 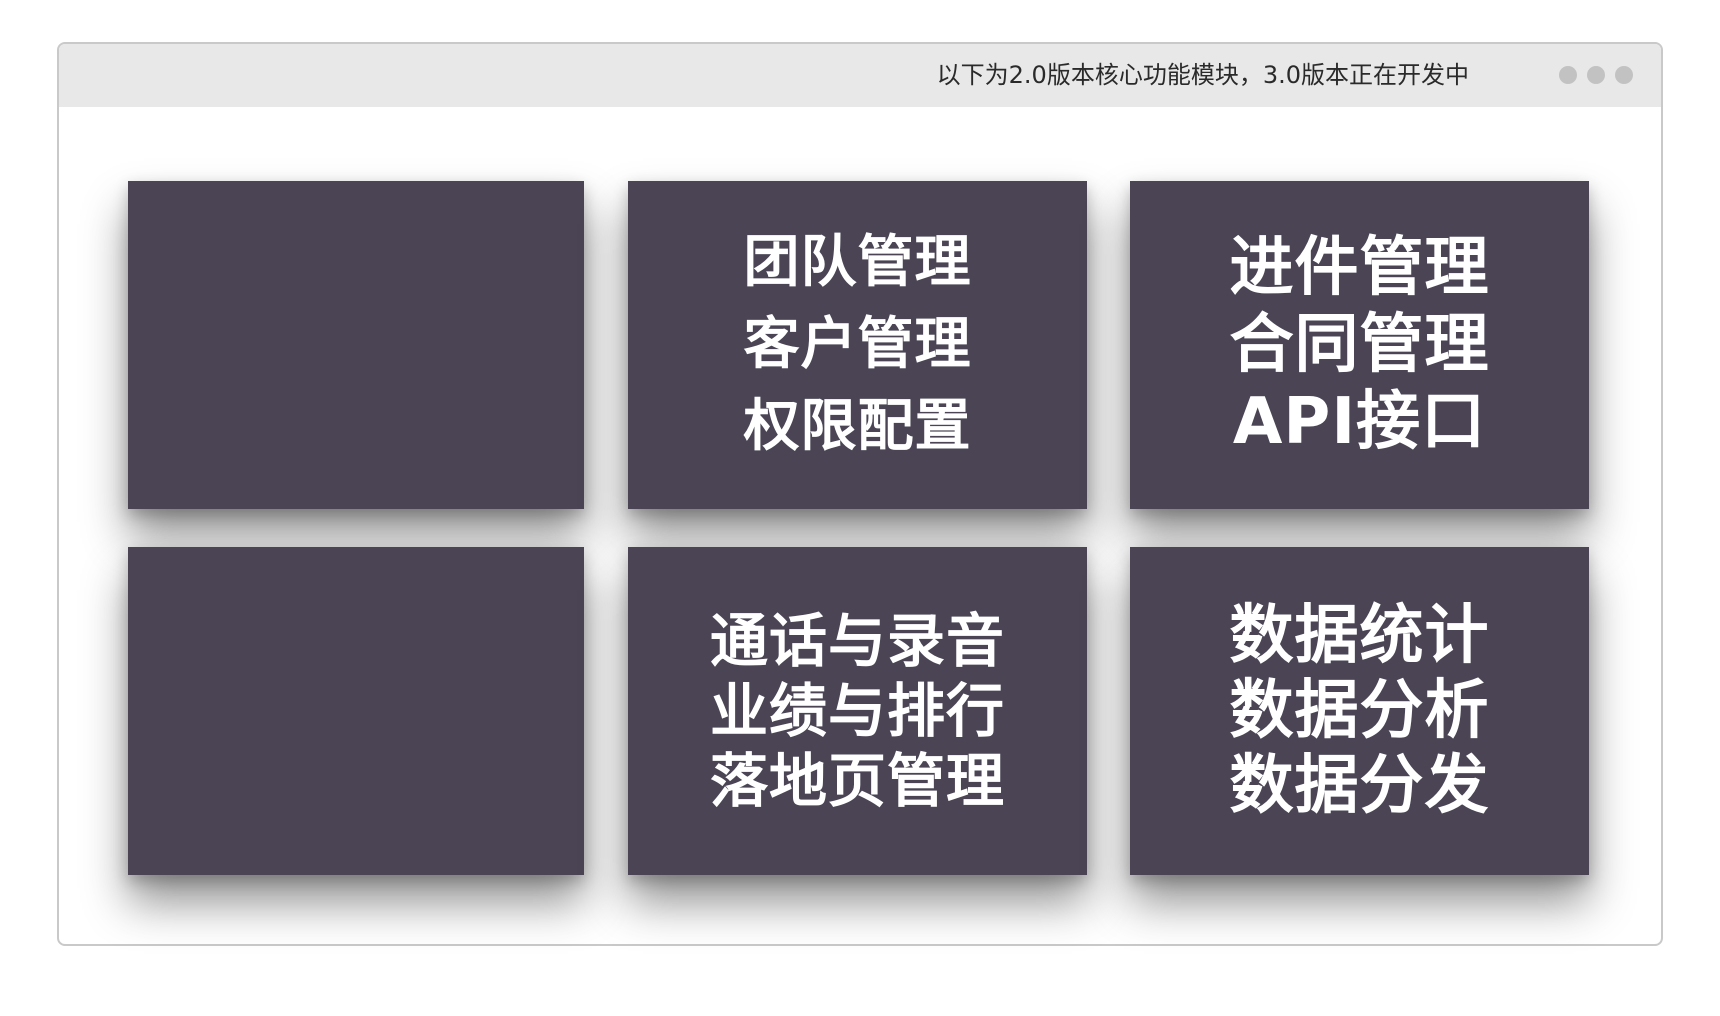 I want to click on module-item: 数据统计, so click(x=1359, y=635).